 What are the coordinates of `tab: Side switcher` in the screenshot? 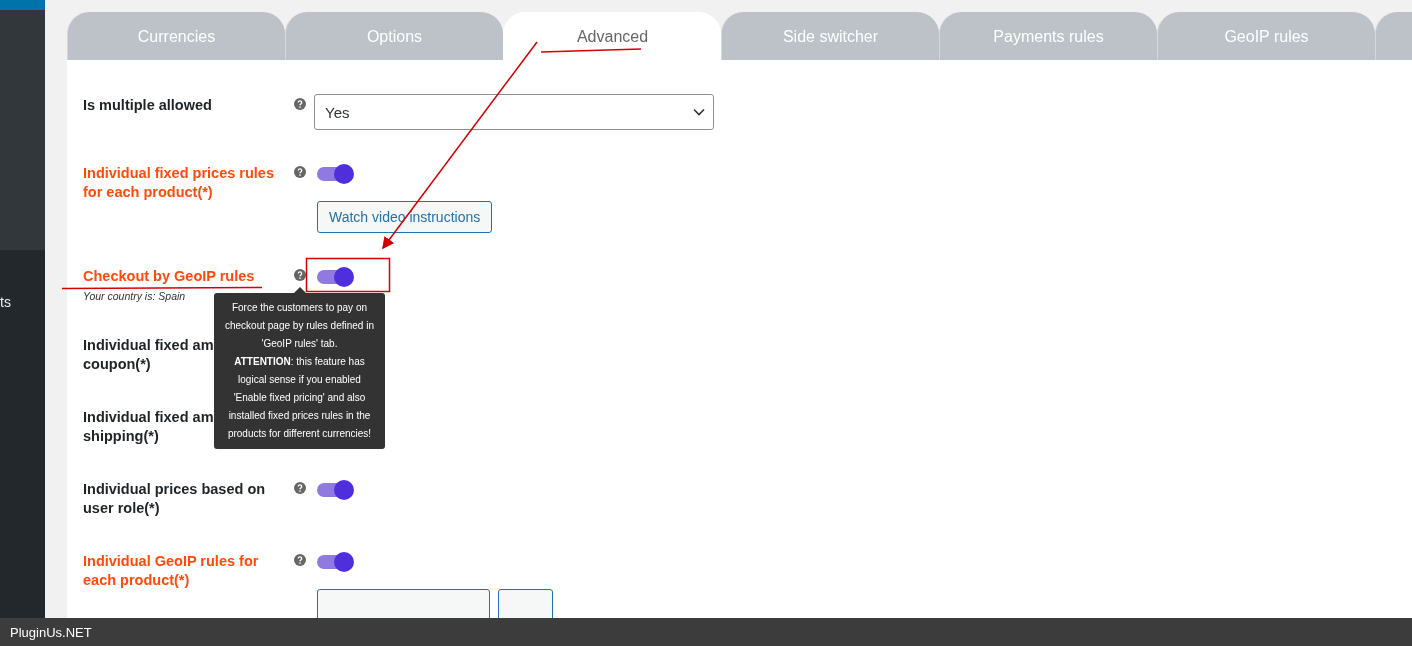 It's located at (830, 36).